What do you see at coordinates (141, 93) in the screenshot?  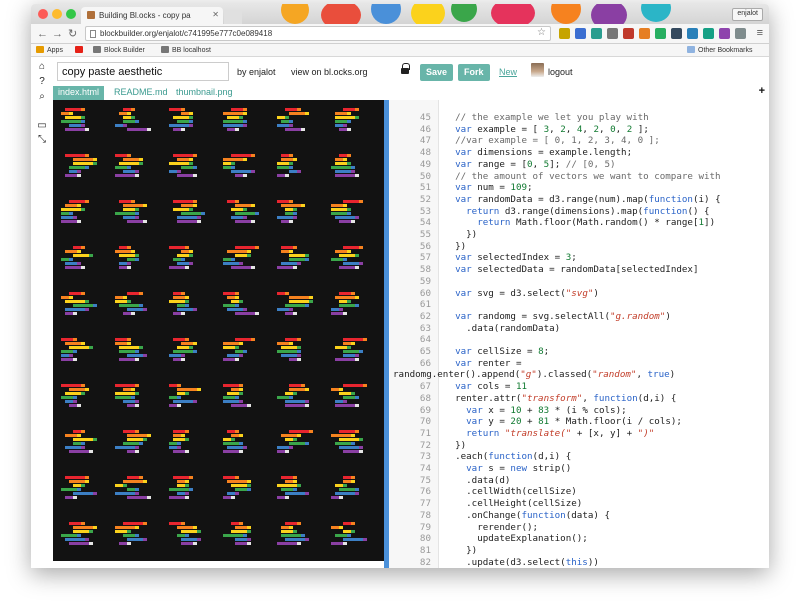 I see `tab-readme-md: README.md` at bounding box center [141, 93].